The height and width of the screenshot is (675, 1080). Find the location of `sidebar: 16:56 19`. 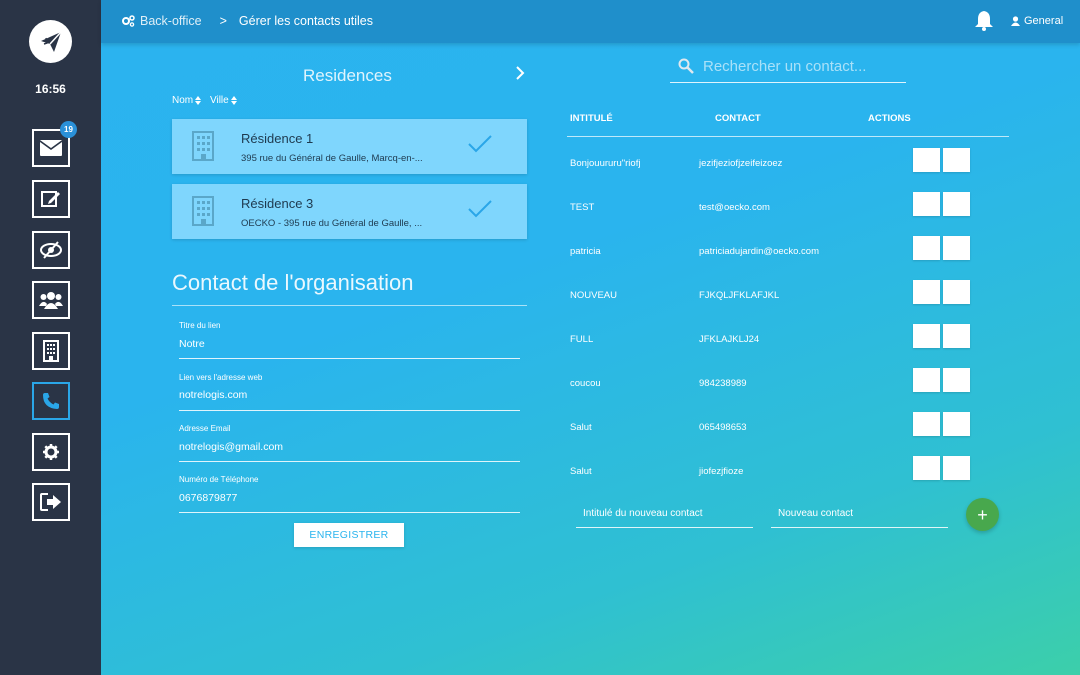

sidebar: 16:56 19 is located at coordinates (50, 337).